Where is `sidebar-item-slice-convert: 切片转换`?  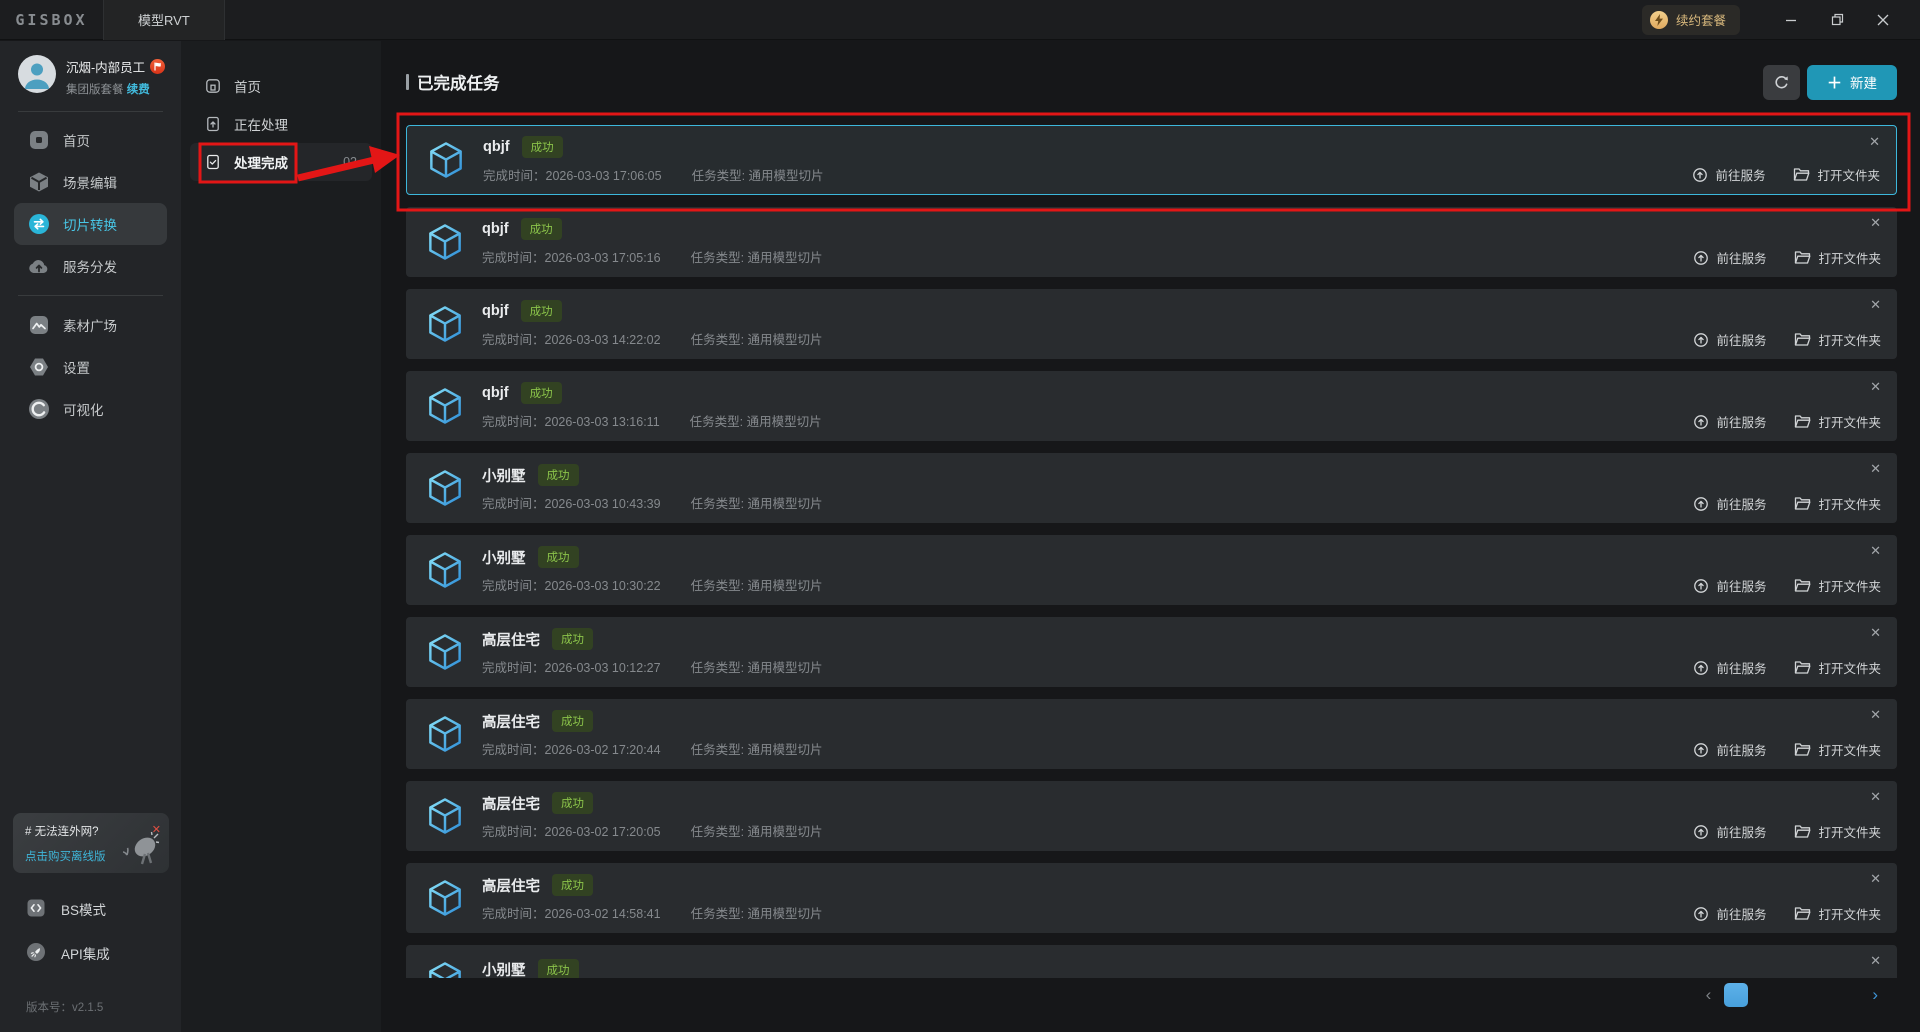
sidebar-item-slice-convert: 切片转换 is located at coordinates (90, 224).